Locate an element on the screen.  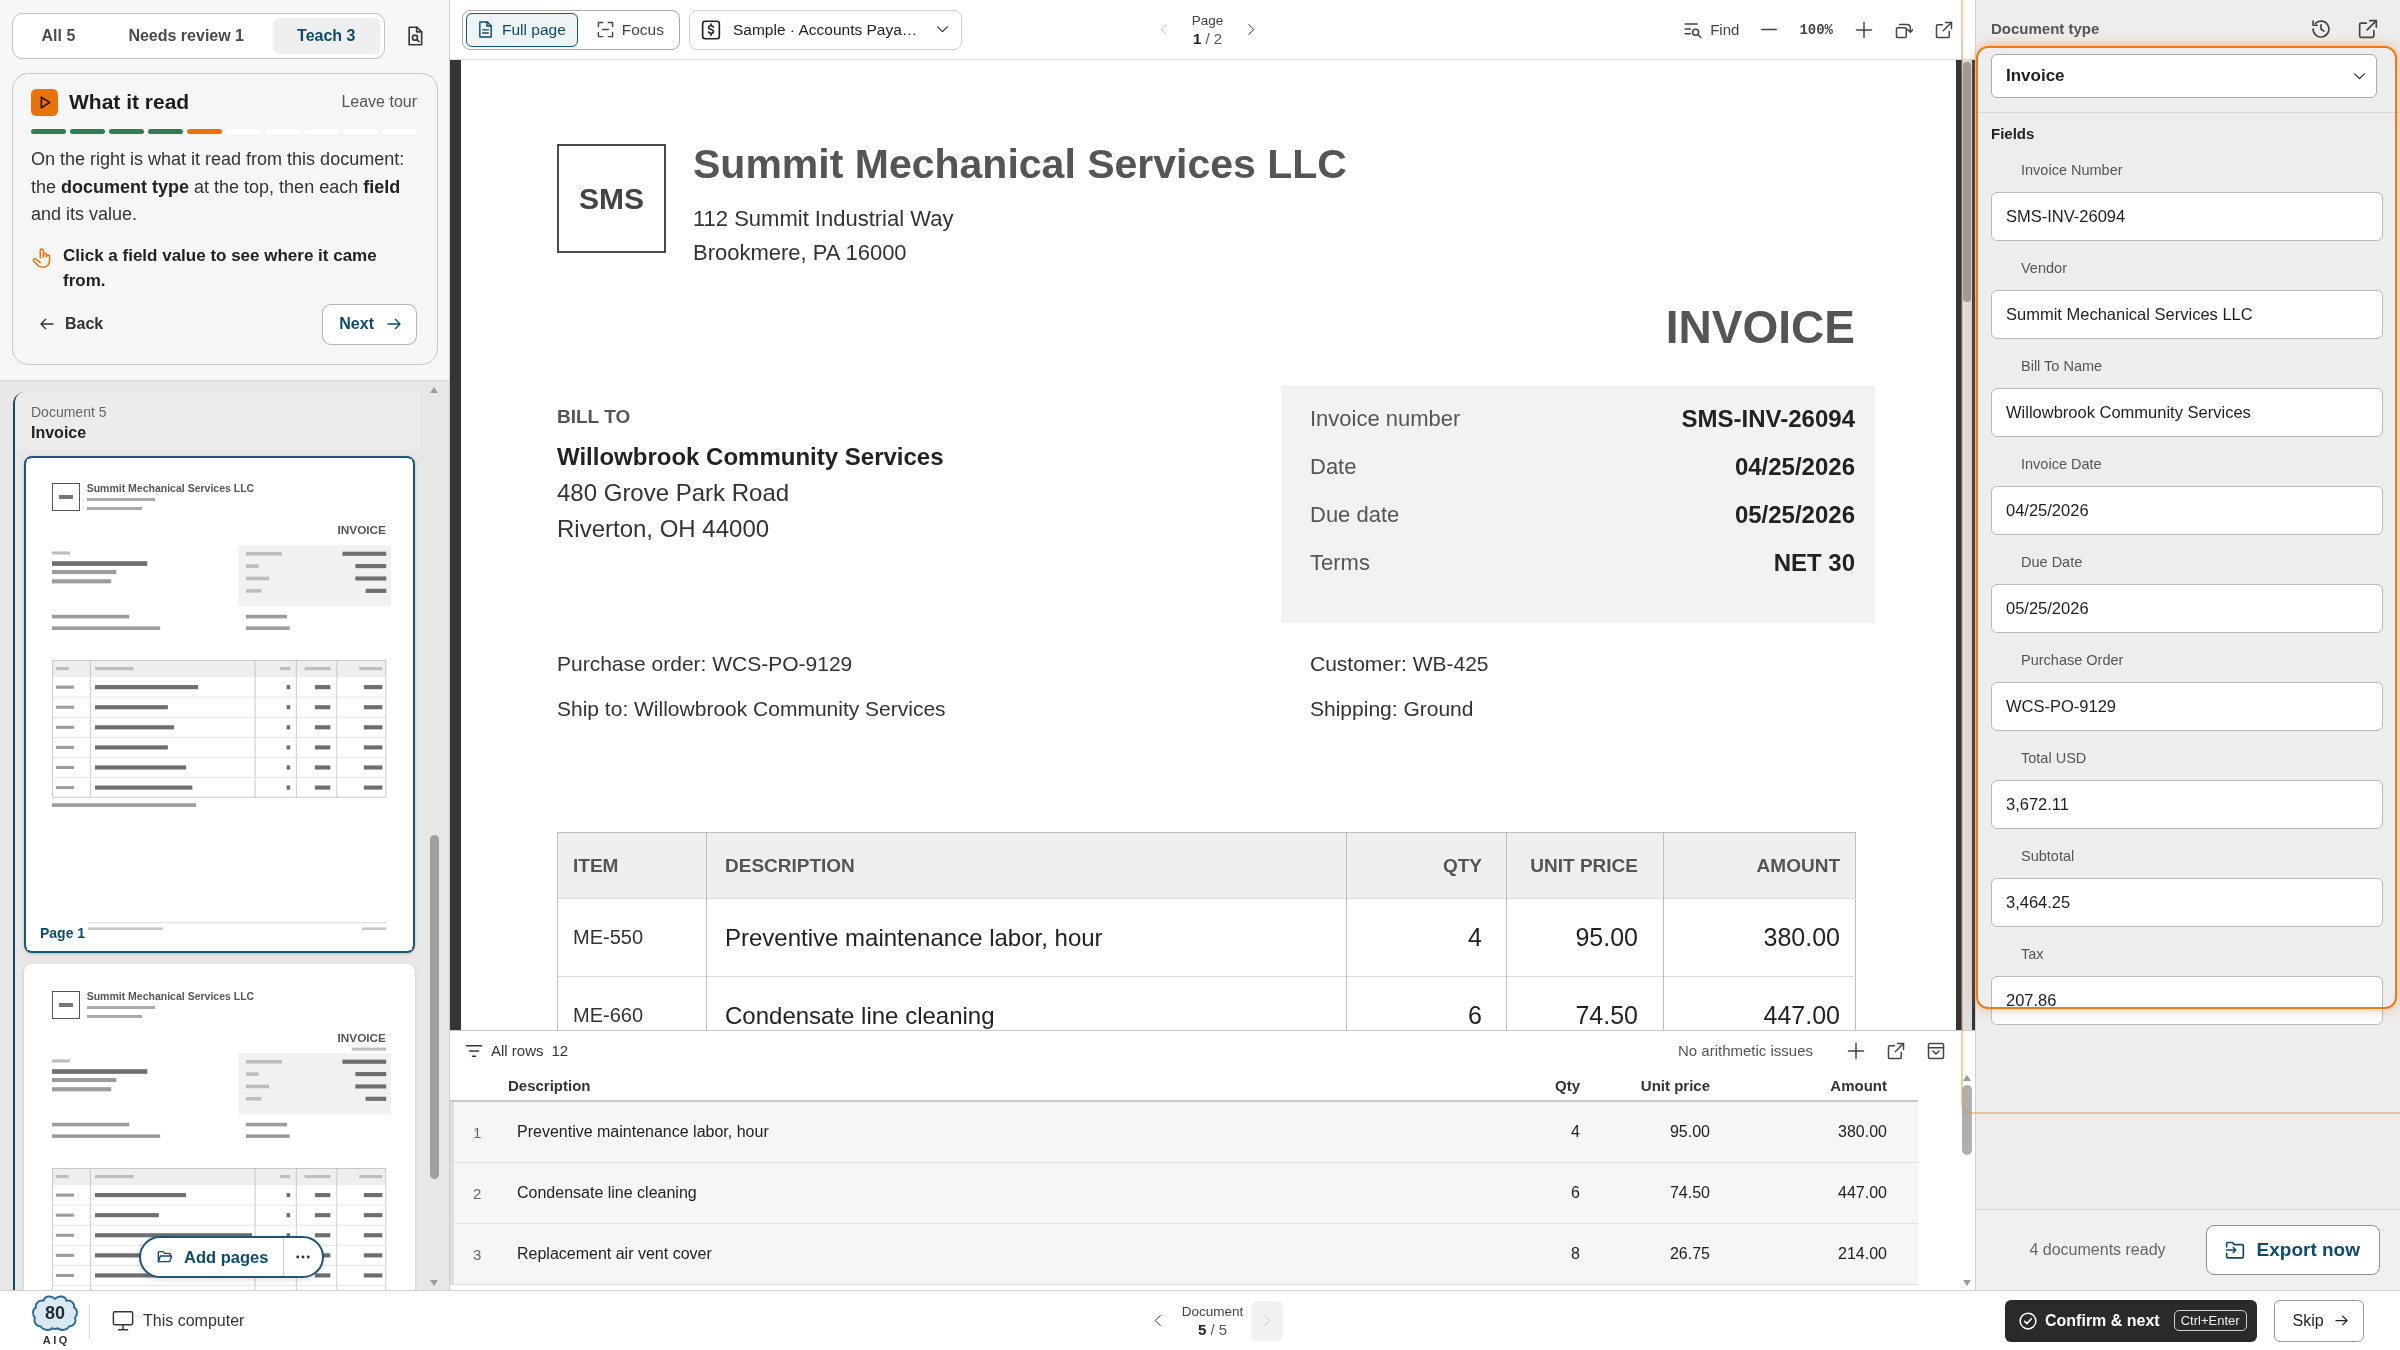
document-title: INVOICE is located at coordinates (361, 1037).